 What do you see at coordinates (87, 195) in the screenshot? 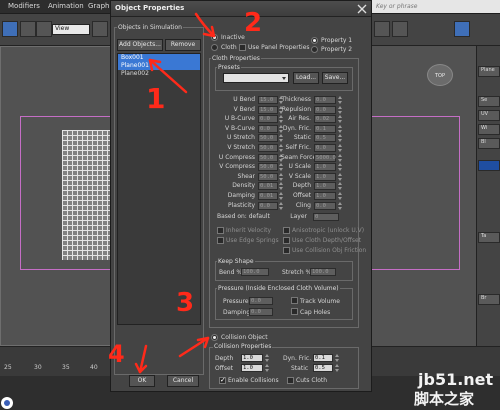
I see `plane-grid-object` at bounding box center [87, 195].